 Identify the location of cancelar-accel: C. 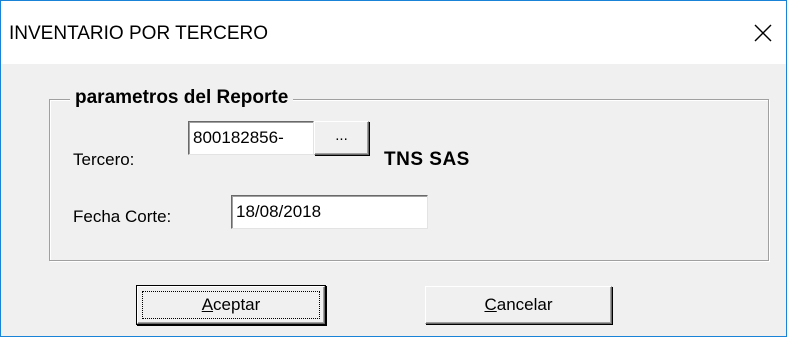
(490, 304).